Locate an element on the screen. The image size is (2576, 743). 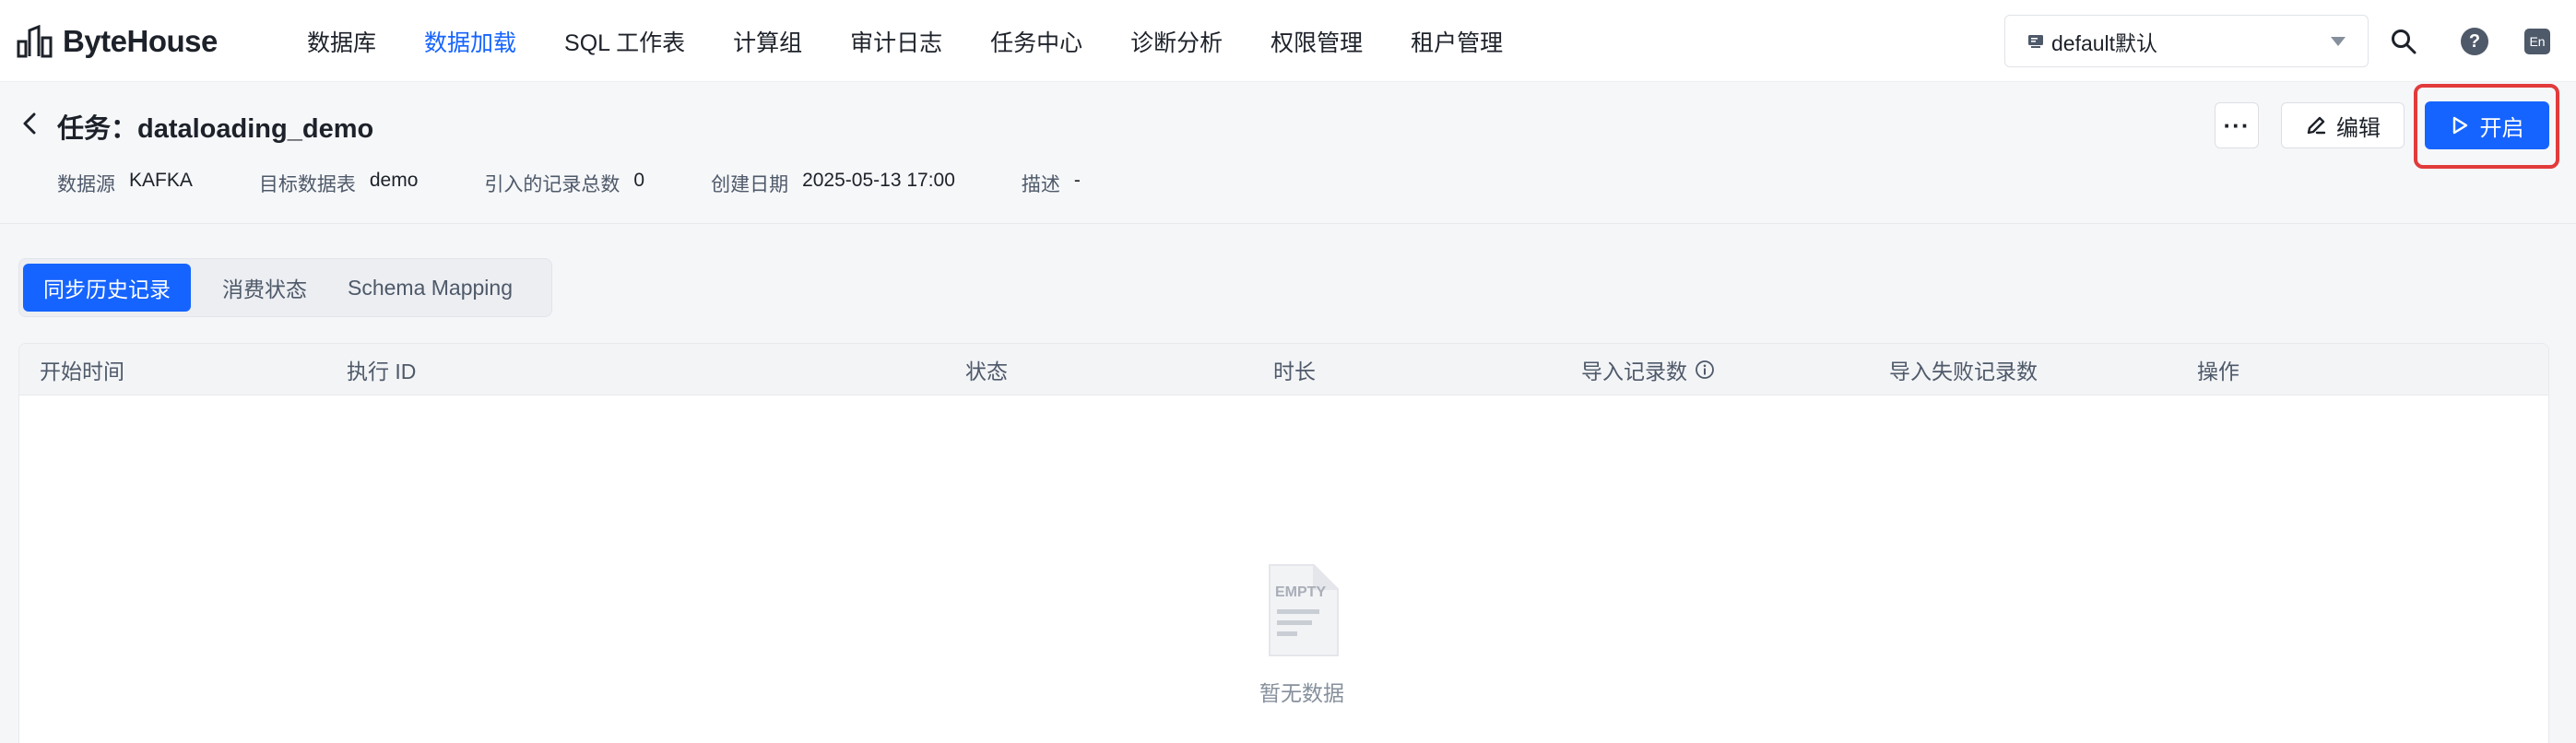
play-icon is located at coordinates (2459, 126).